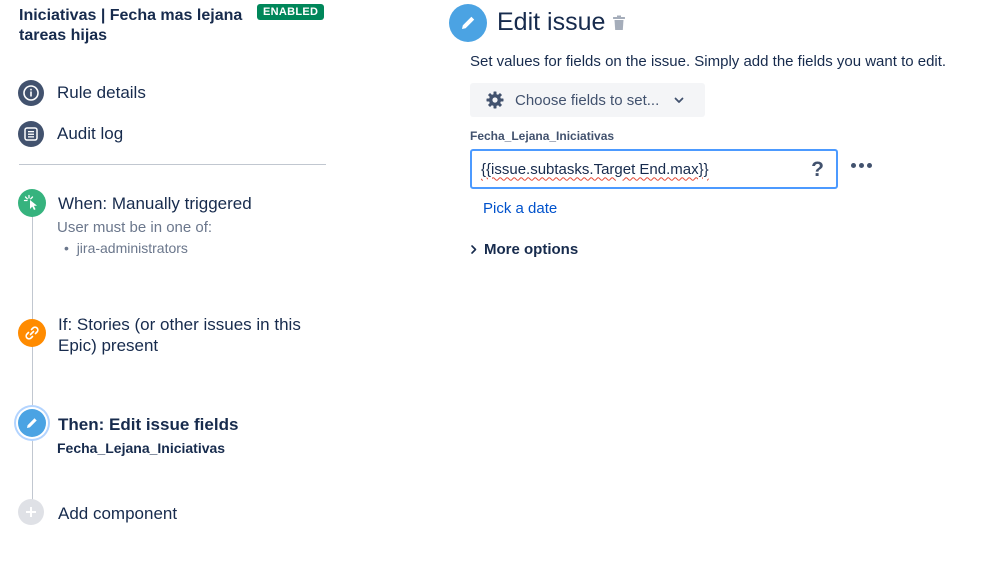 The image size is (999, 584). I want to click on trigger-step-title: When: Manually triggered, so click(155, 203).